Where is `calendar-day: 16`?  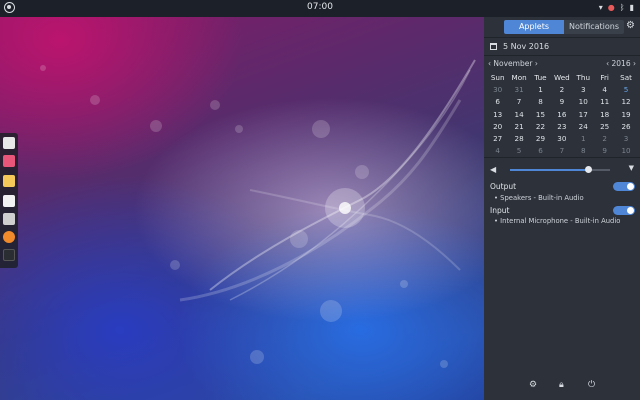 calendar-day: 16 is located at coordinates (561, 115).